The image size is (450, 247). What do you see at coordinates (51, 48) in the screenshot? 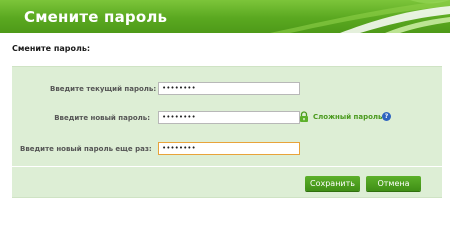
I see `section-label: Смените пароль:` at bounding box center [51, 48].